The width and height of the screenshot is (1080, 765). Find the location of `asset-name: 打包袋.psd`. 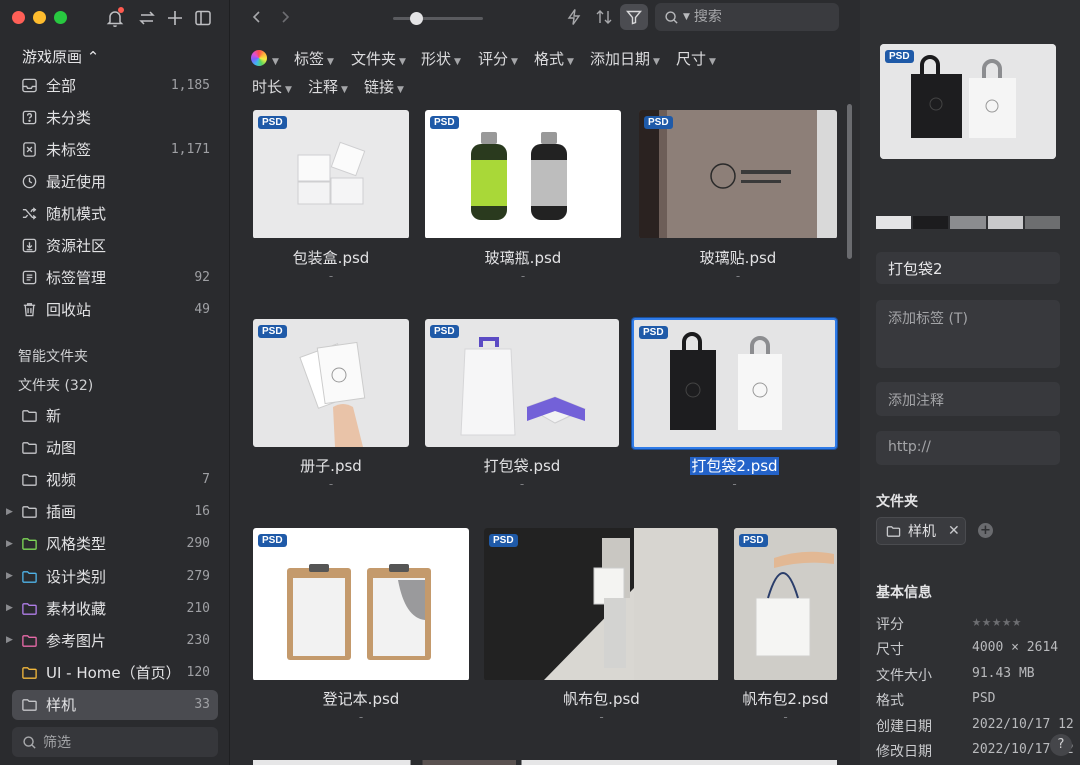

asset-name: 打包袋.psd is located at coordinates (522, 465).